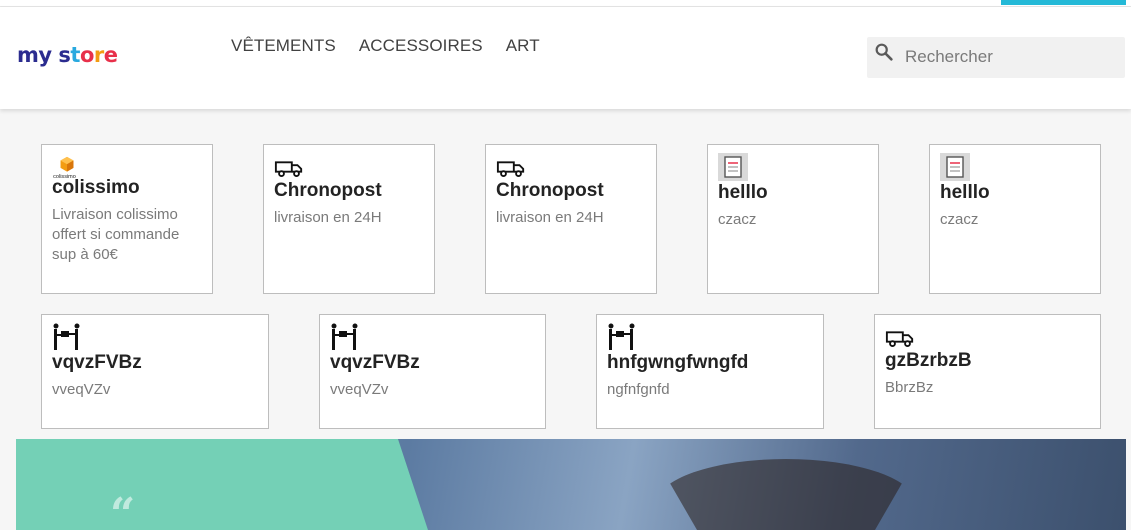  I want to click on top-bar-accent, so click(1063, 2).